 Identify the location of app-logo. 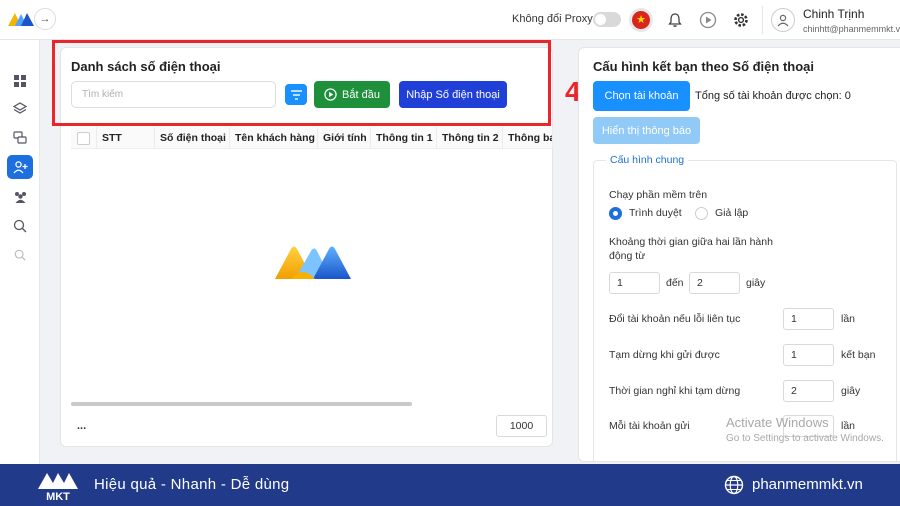
(21, 19).